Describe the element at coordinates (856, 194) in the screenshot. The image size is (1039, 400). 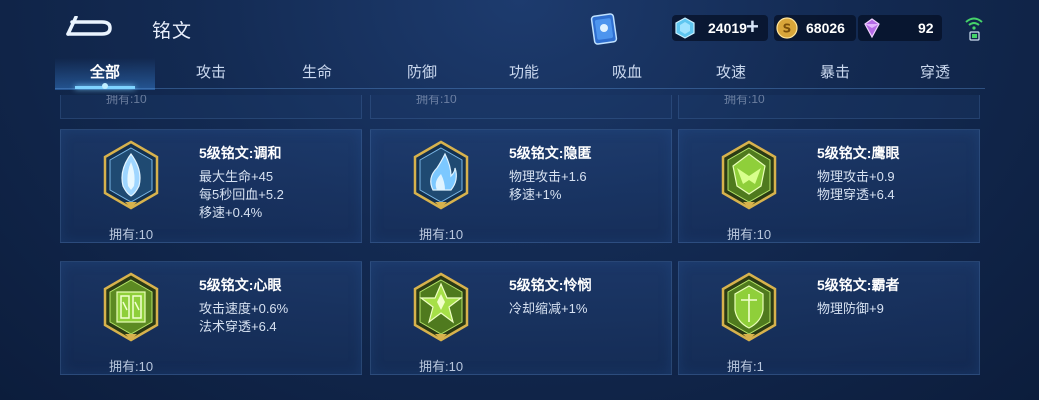
I see `inscription-stat: 物理穿透+6.4` at that location.